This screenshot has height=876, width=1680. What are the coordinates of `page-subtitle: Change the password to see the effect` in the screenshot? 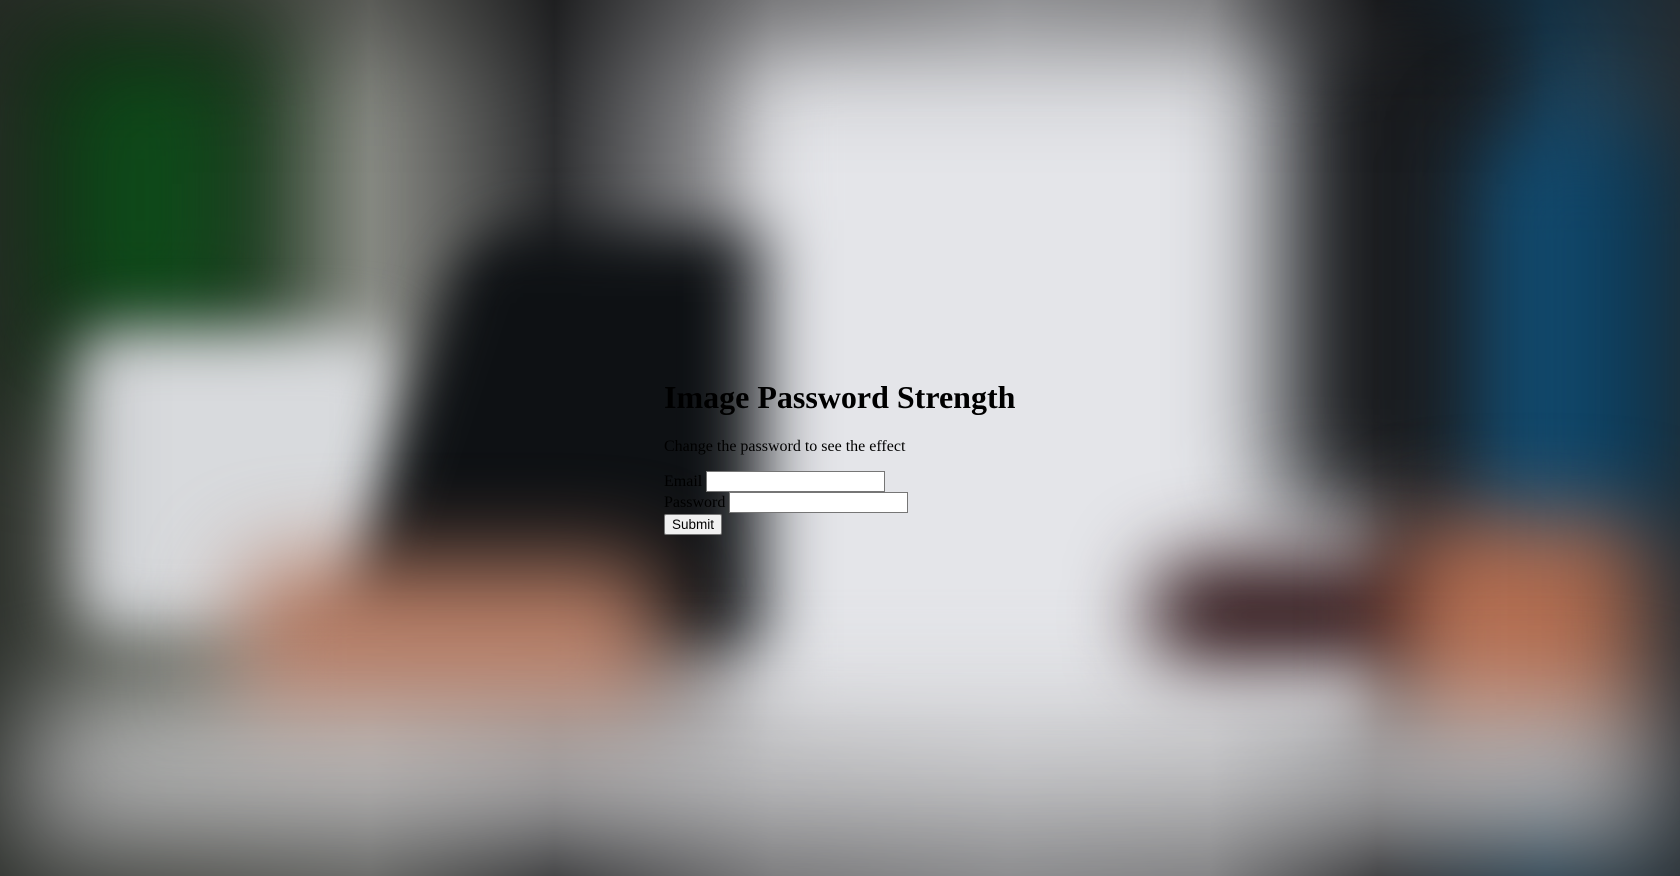 It's located at (785, 446).